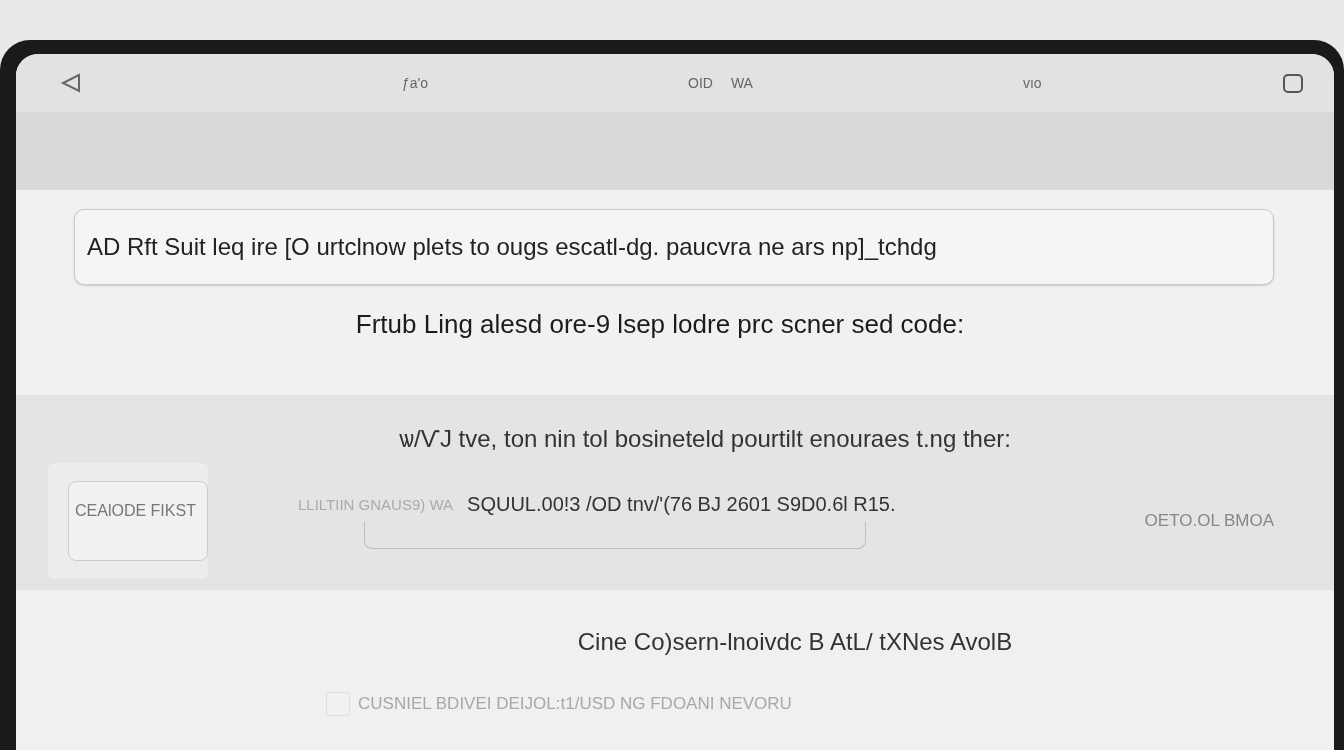 This screenshot has width=1344, height=750. I want to click on status-text: WA, so click(741, 83).